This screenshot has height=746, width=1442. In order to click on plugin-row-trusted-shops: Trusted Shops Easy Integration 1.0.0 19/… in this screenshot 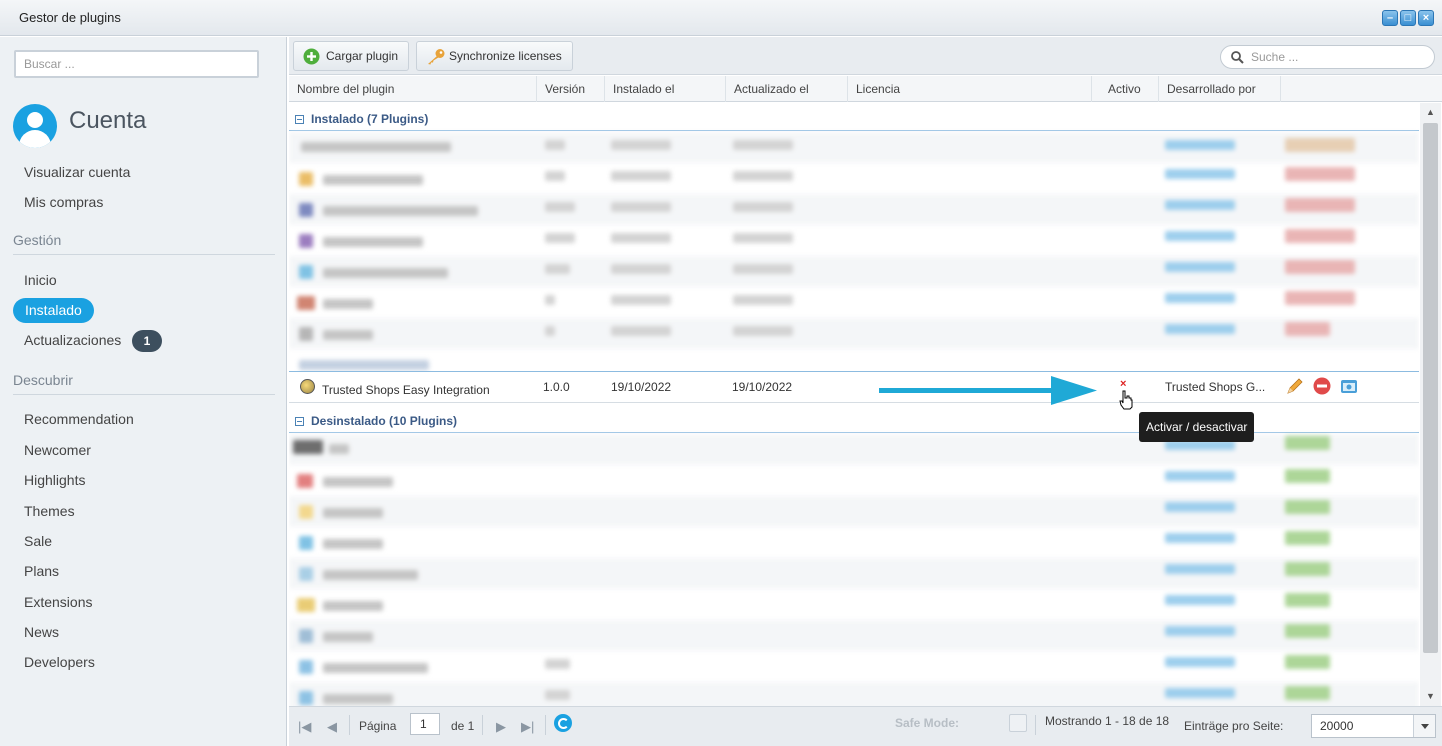, I will do `click(854, 390)`.